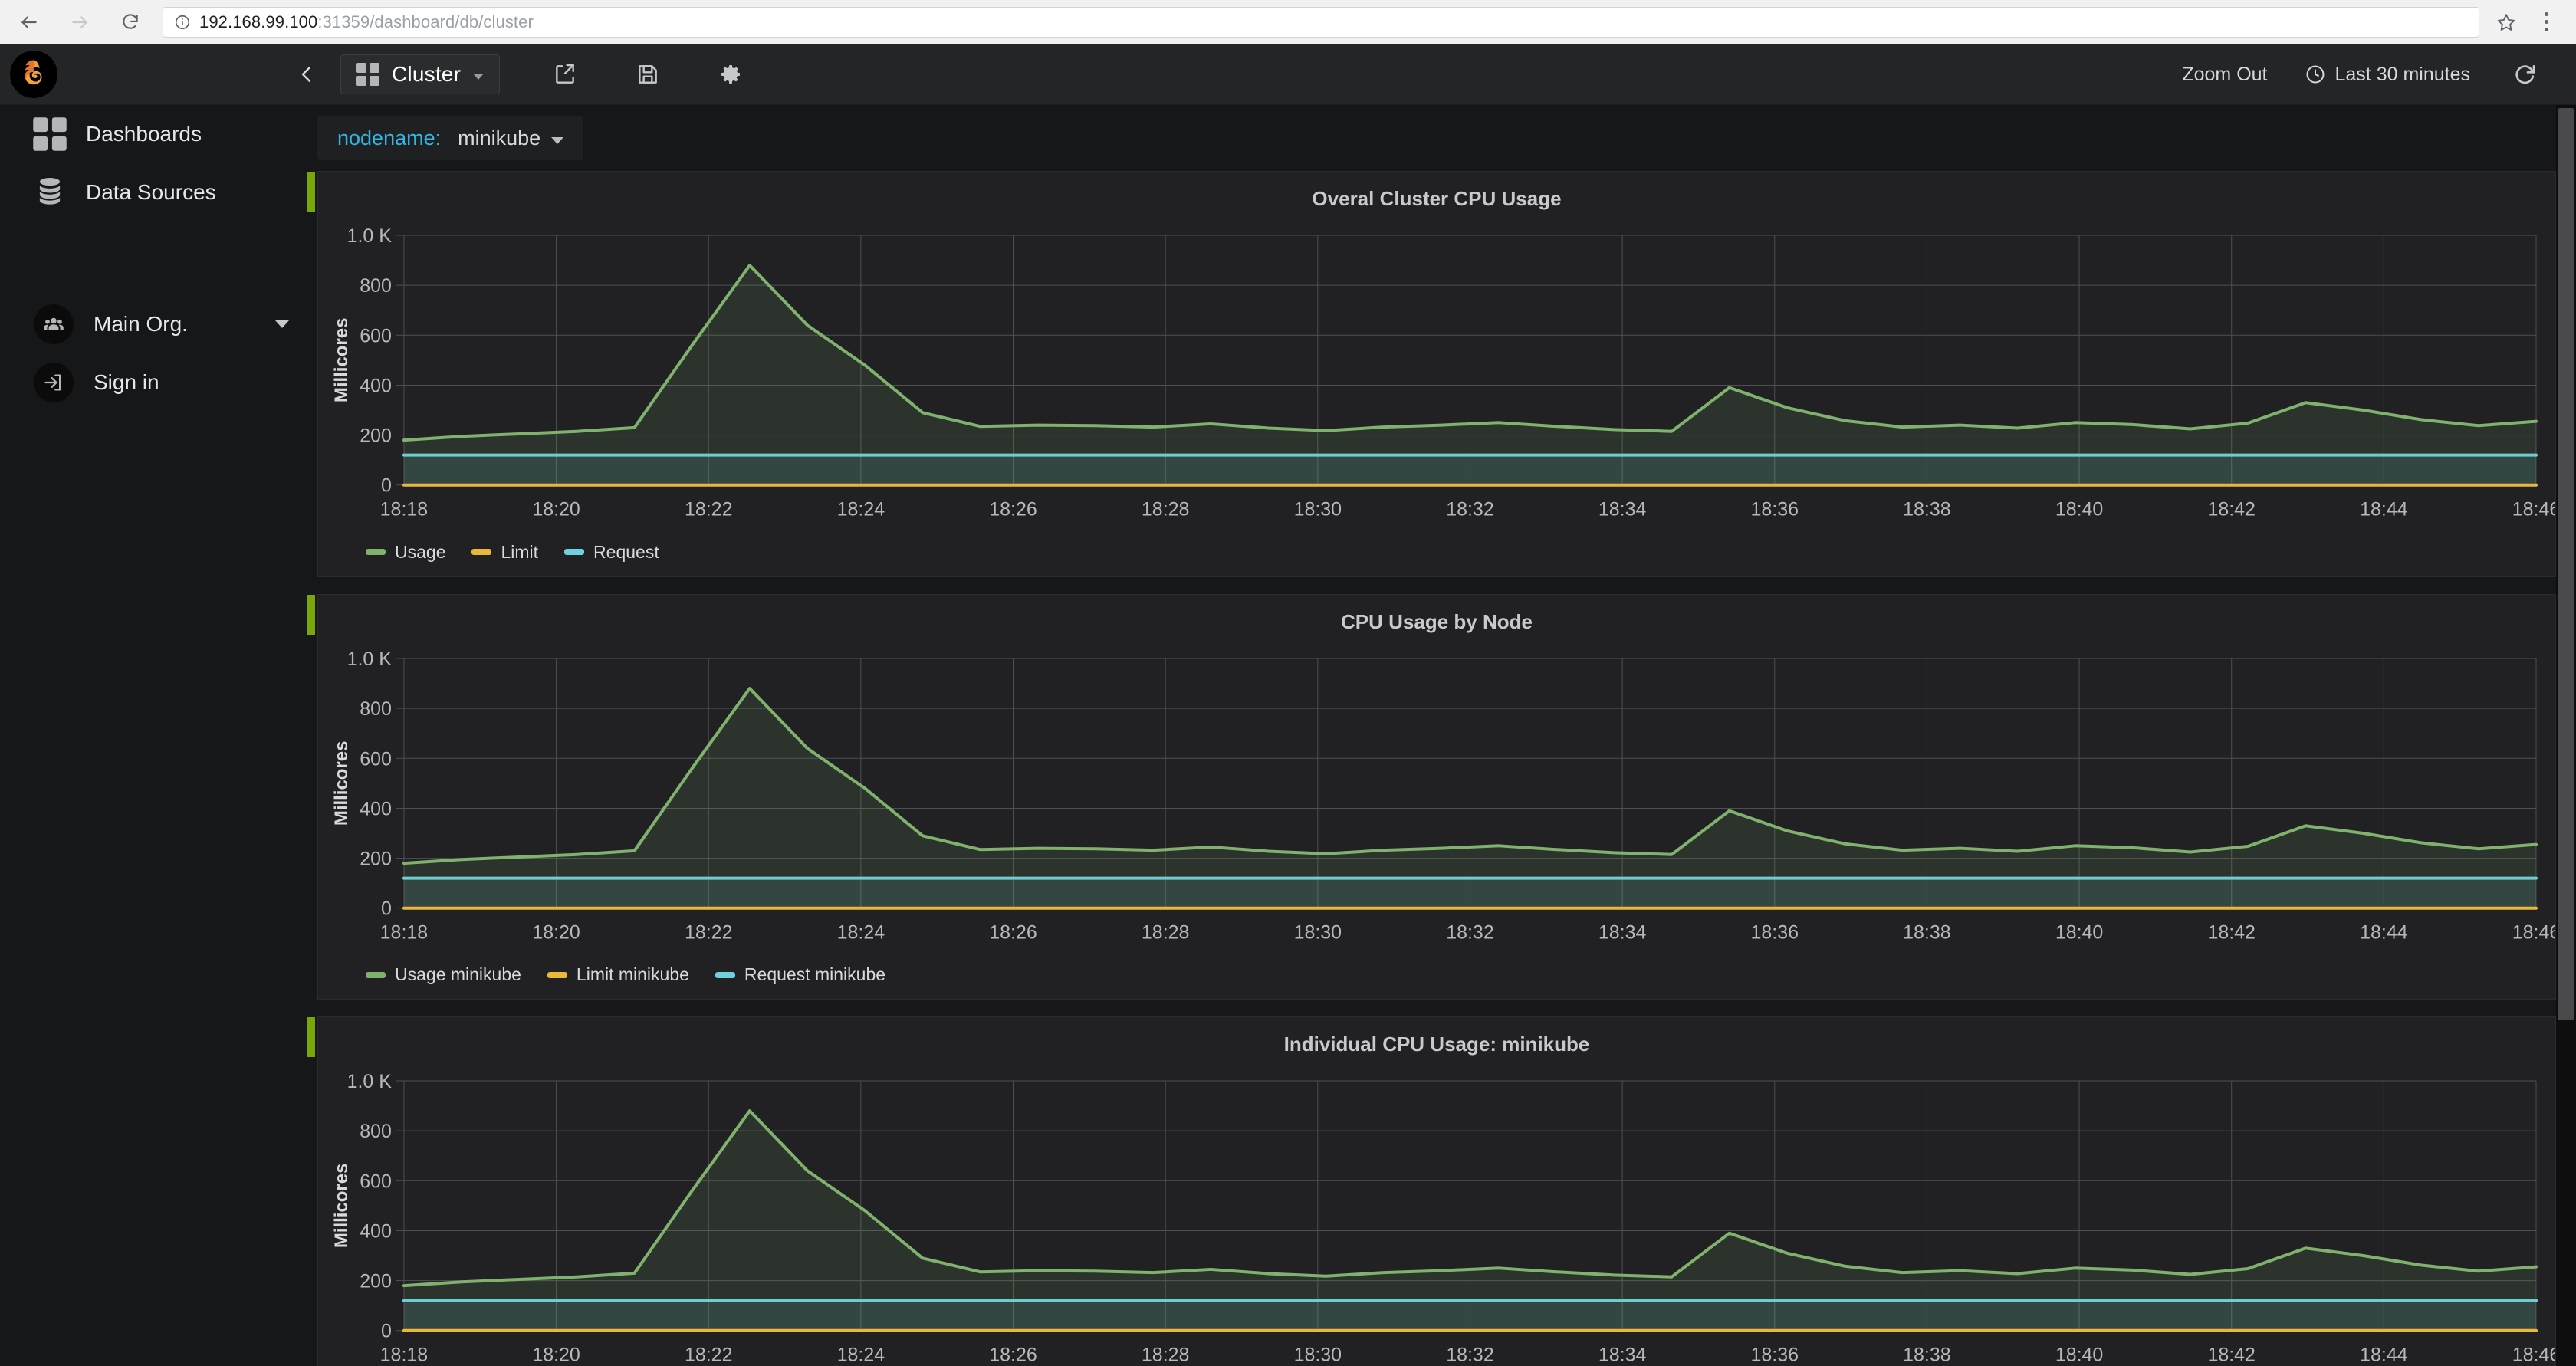 The image size is (2576, 1366). Describe the element at coordinates (2402, 74) in the screenshot. I see `time-range-label: Last 30 minutes` at that location.